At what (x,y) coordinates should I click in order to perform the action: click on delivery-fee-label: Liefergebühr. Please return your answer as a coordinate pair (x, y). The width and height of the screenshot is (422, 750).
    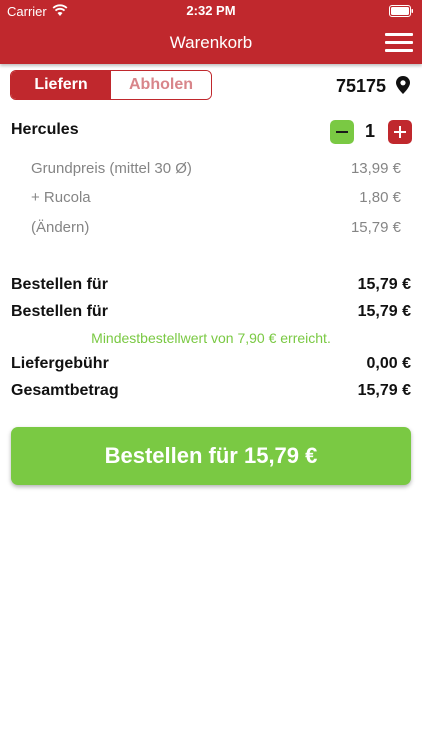
    Looking at the image, I should click on (60, 363).